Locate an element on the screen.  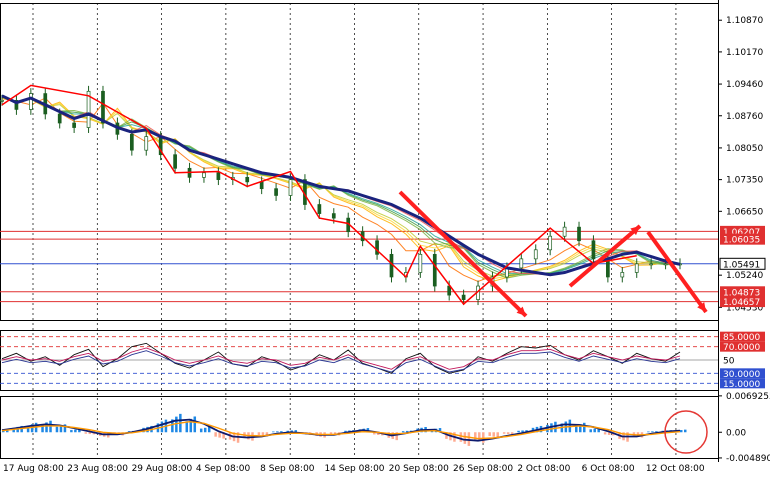
x-tick-label: 14 Sep 08:00 is located at coordinates (354, 469).